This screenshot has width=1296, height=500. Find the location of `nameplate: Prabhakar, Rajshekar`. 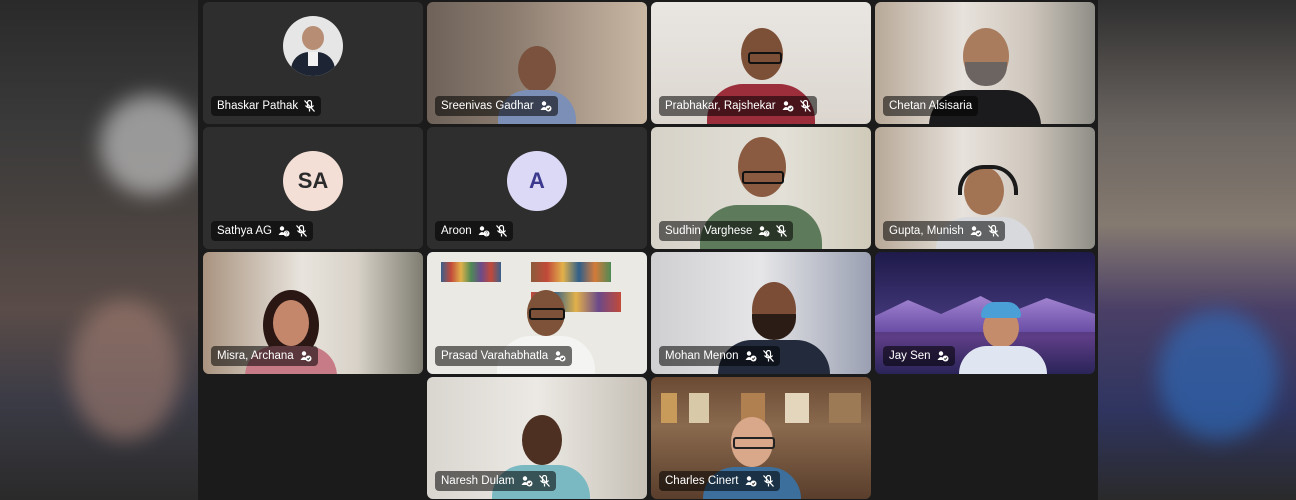

nameplate: Prabhakar, Rajshekar is located at coordinates (738, 106).